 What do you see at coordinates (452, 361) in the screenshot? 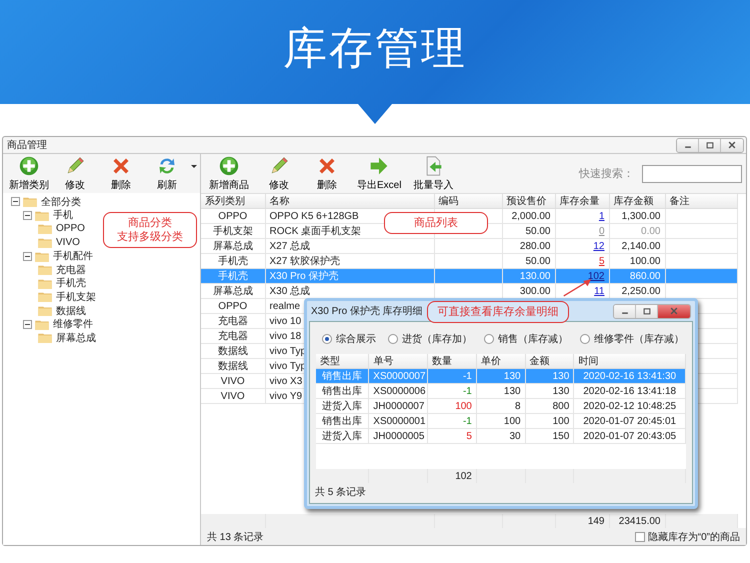
I see `column-header: 数量` at bounding box center [452, 361].